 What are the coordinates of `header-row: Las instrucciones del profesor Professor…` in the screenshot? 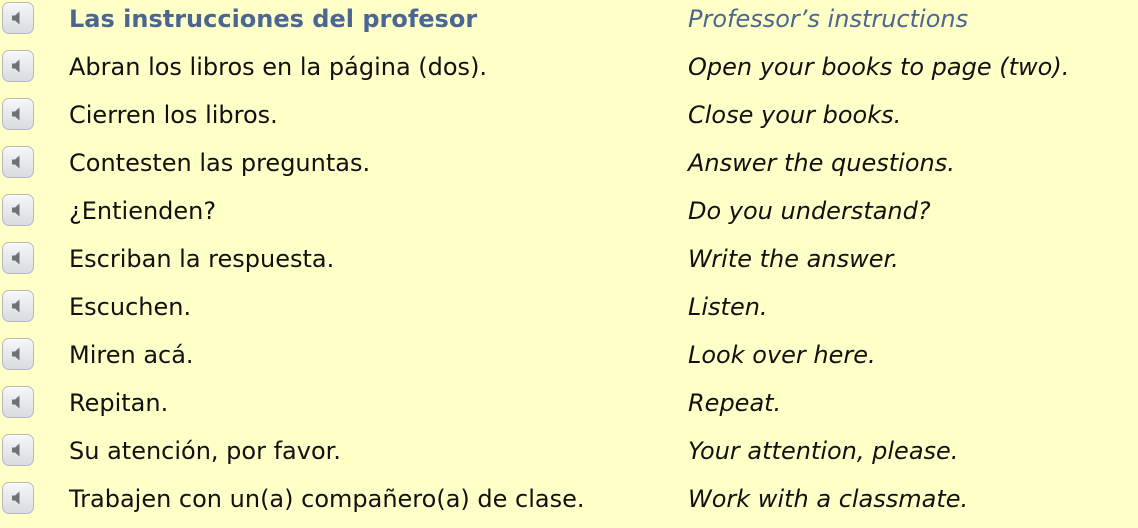 It's located at (569, 24).